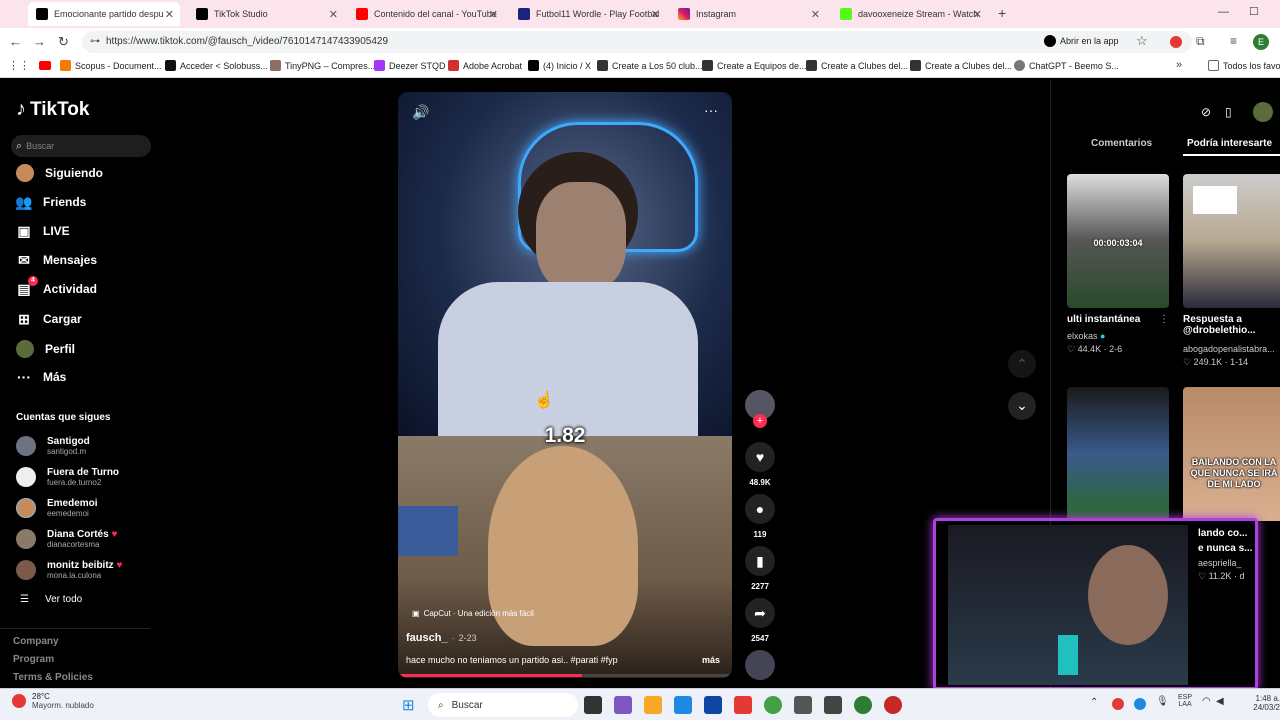 The image size is (1280, 720). What do you see at coordinates (66, 539) in the screenshot?
I see `account-item: Diana Cortés ♥ dianacortesma` at bounding box center [66, 539].